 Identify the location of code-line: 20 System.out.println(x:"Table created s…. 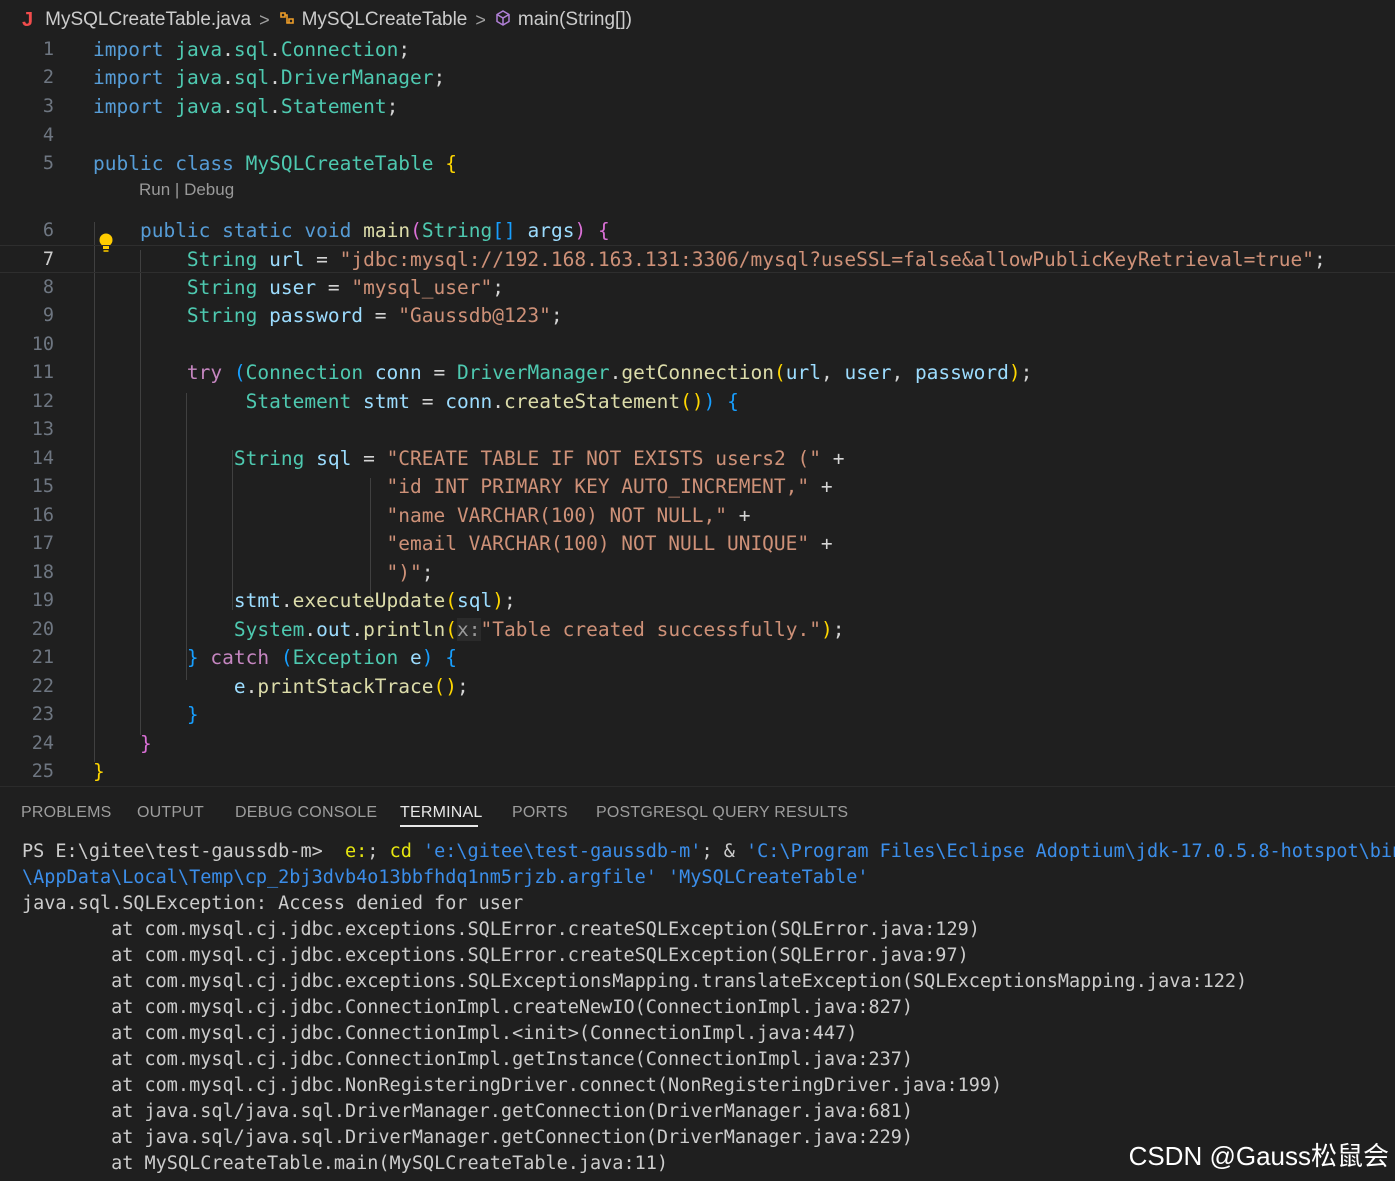
(697, 630).